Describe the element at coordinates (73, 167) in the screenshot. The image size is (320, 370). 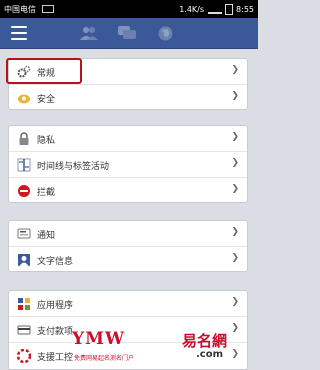
I see `settings-item-label: 时间线与标签活动` at that location.